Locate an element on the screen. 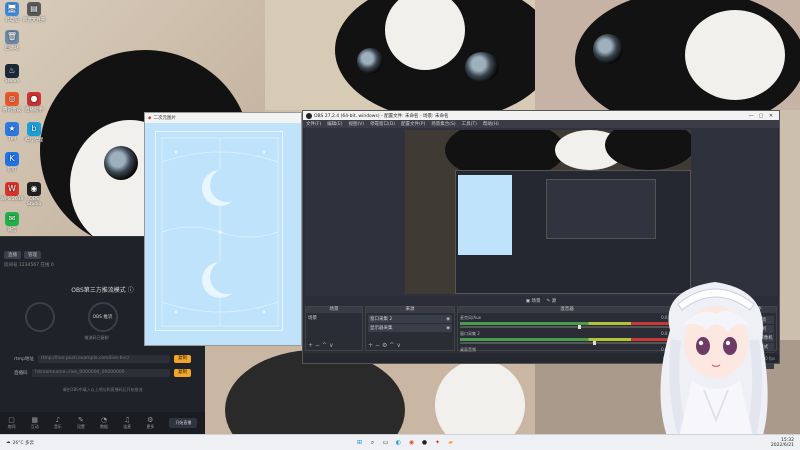  tool-label: 更多 is located at coordinates (150, 426).